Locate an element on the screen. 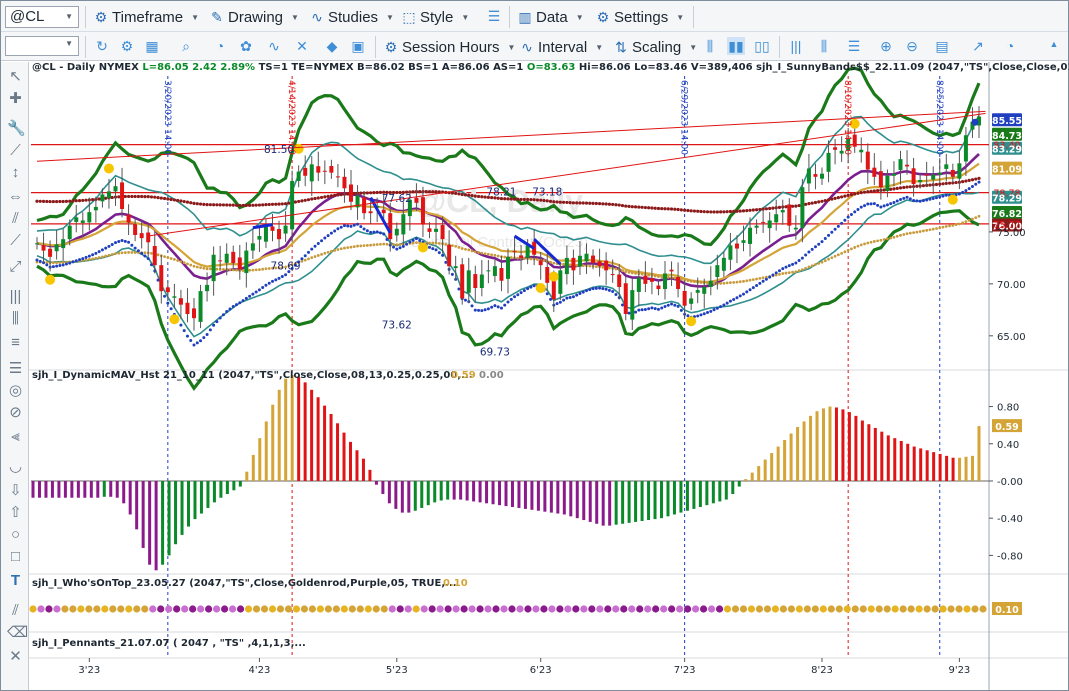 The height and width of the screenshot is (691, 1069). style-menu: ⬚ Style ▼ is located at coordinates (435, 17).